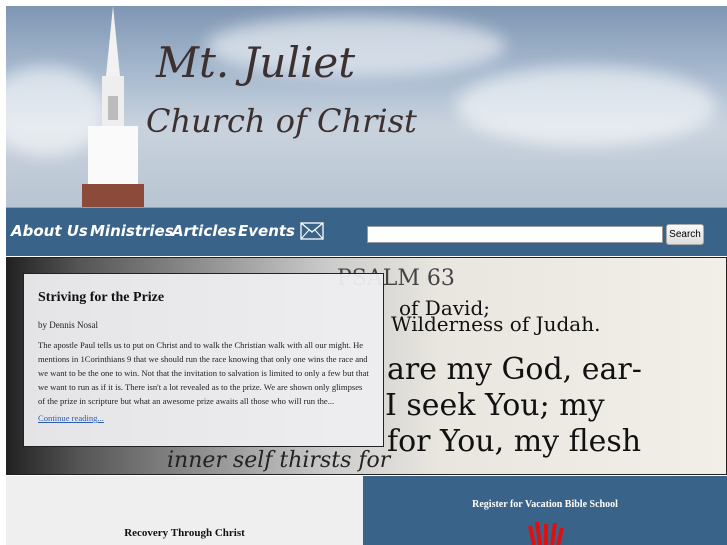  What do you see at coordinates (184, 510) in the screenshot?
I see `recovery-panel: Recovery Through Christ` at bounding box center [184, 510].